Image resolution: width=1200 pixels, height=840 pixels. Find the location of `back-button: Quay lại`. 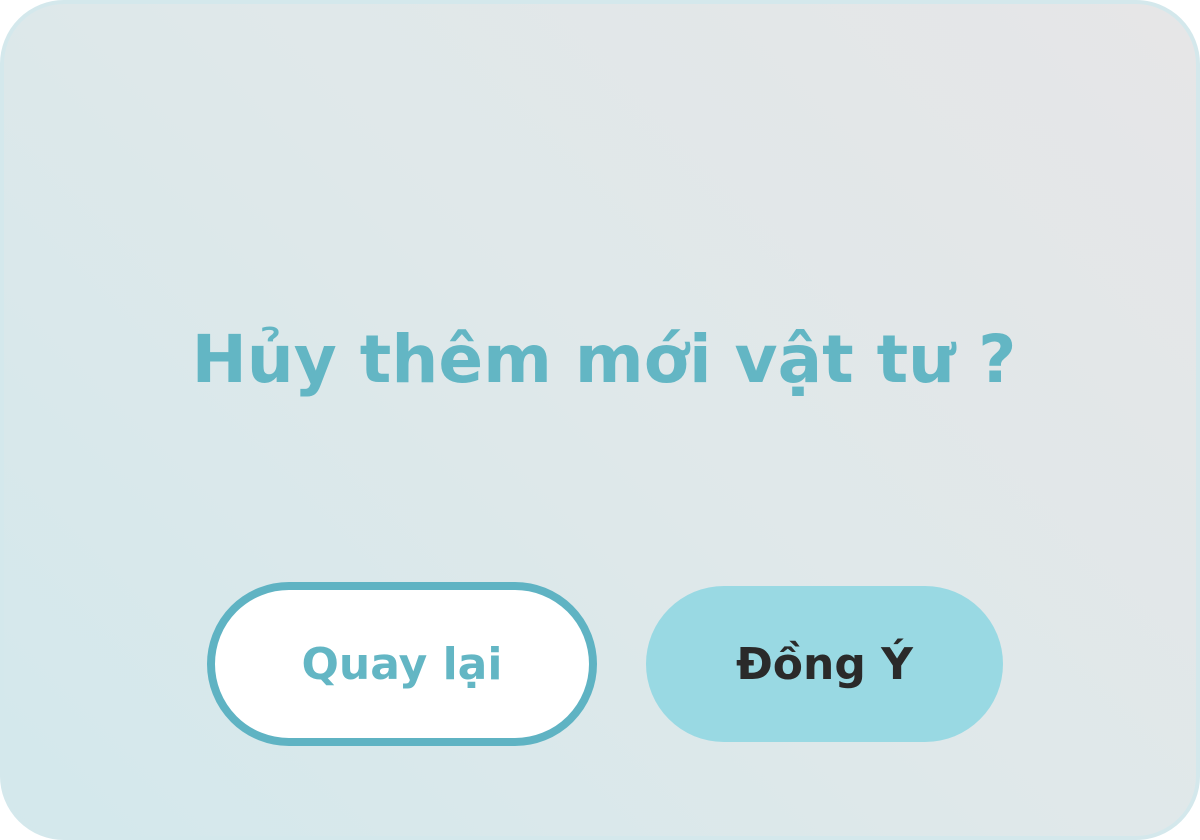

back-button: Quay lại is located at coordinates (402, 664).